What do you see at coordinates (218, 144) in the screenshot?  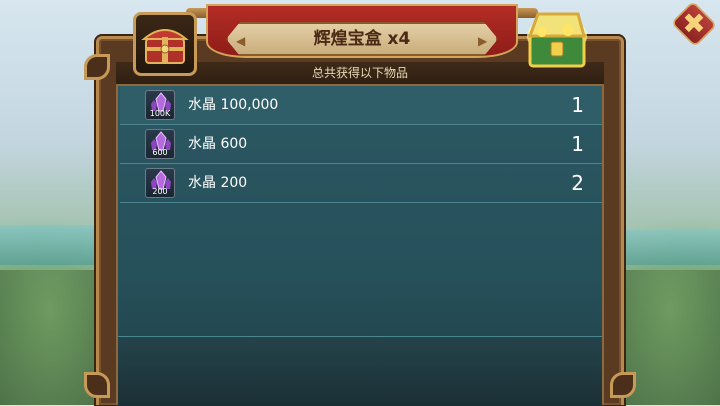 I see `item-name: 水晶 600` at bounding box center [218, 144].